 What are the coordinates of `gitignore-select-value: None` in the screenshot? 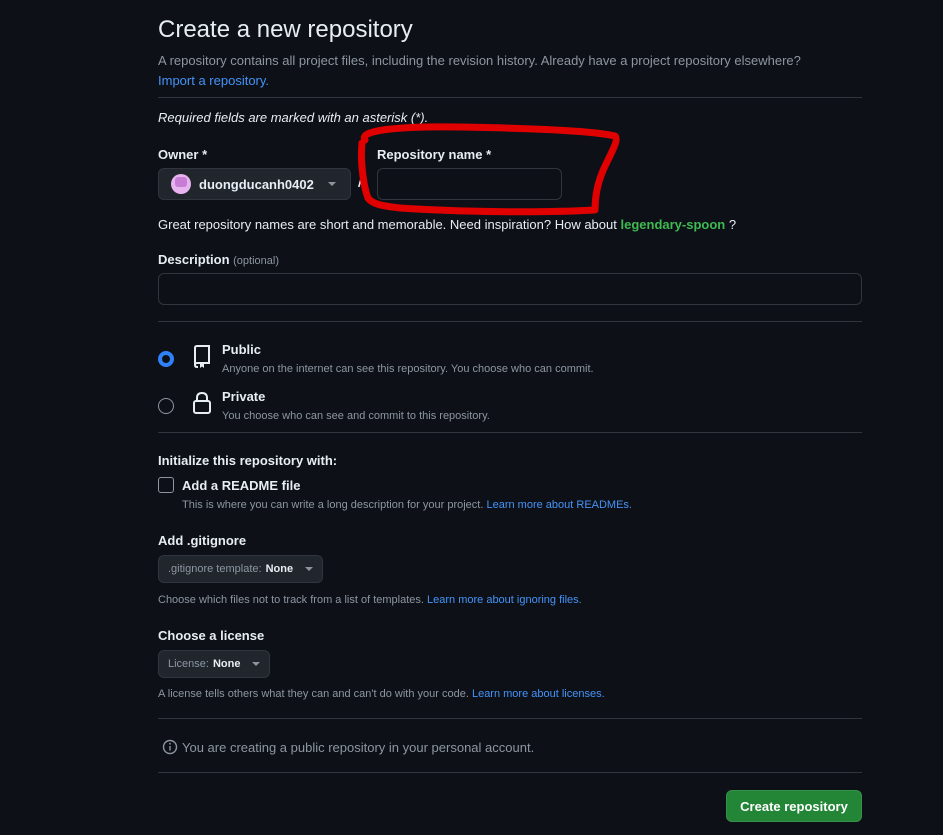 It's located at (279, 569).